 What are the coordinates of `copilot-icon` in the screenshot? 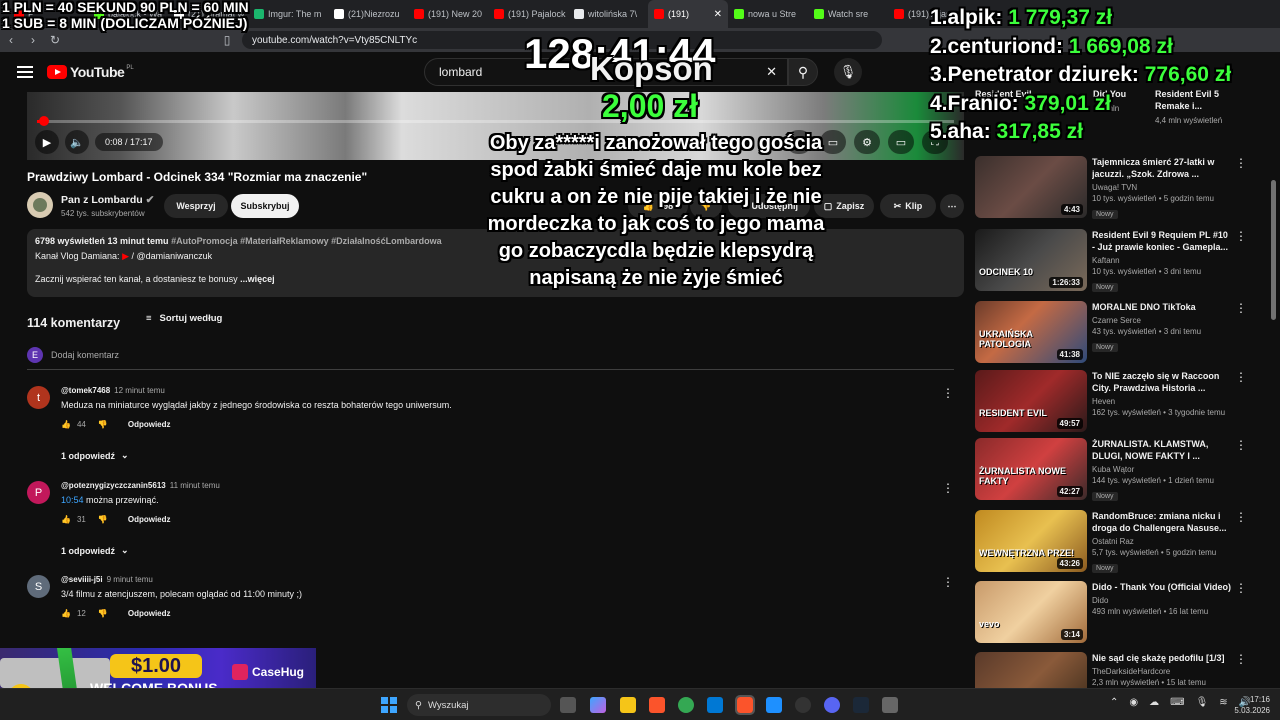 It's located at (598, 705).